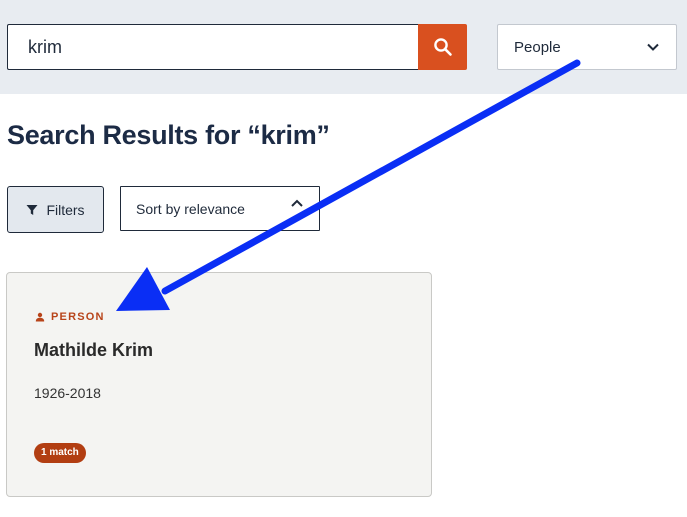  I want to click on filters-button: Filters, so click(55, 209).